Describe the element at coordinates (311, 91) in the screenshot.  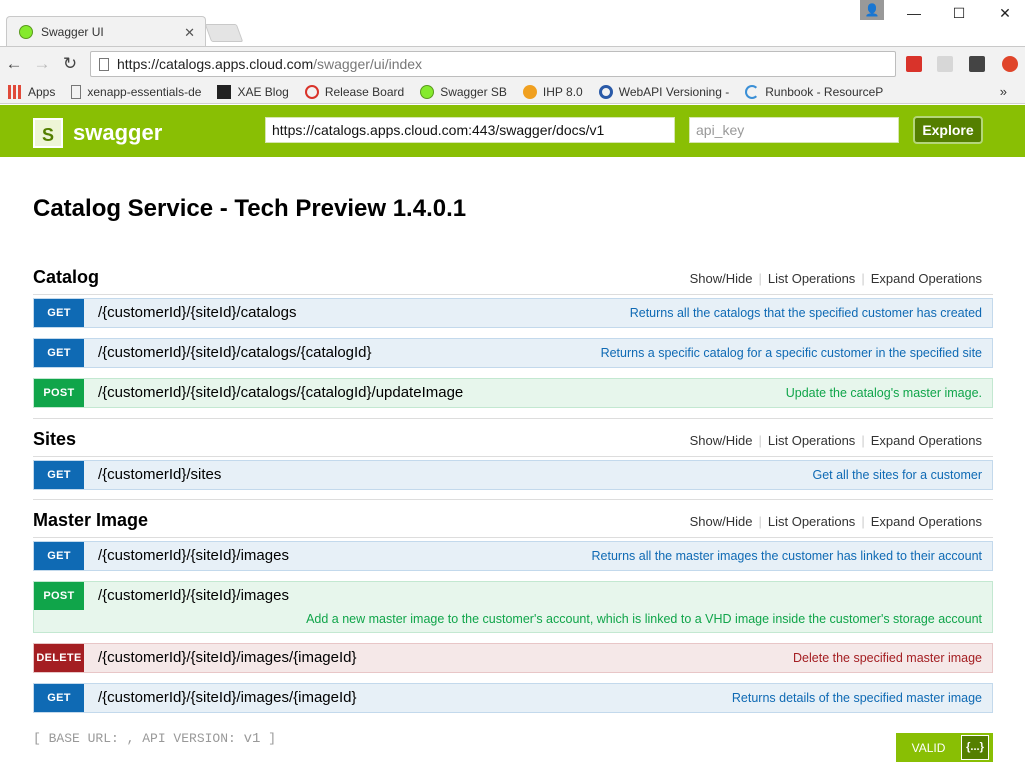
I see `release-board-icon` at that location.